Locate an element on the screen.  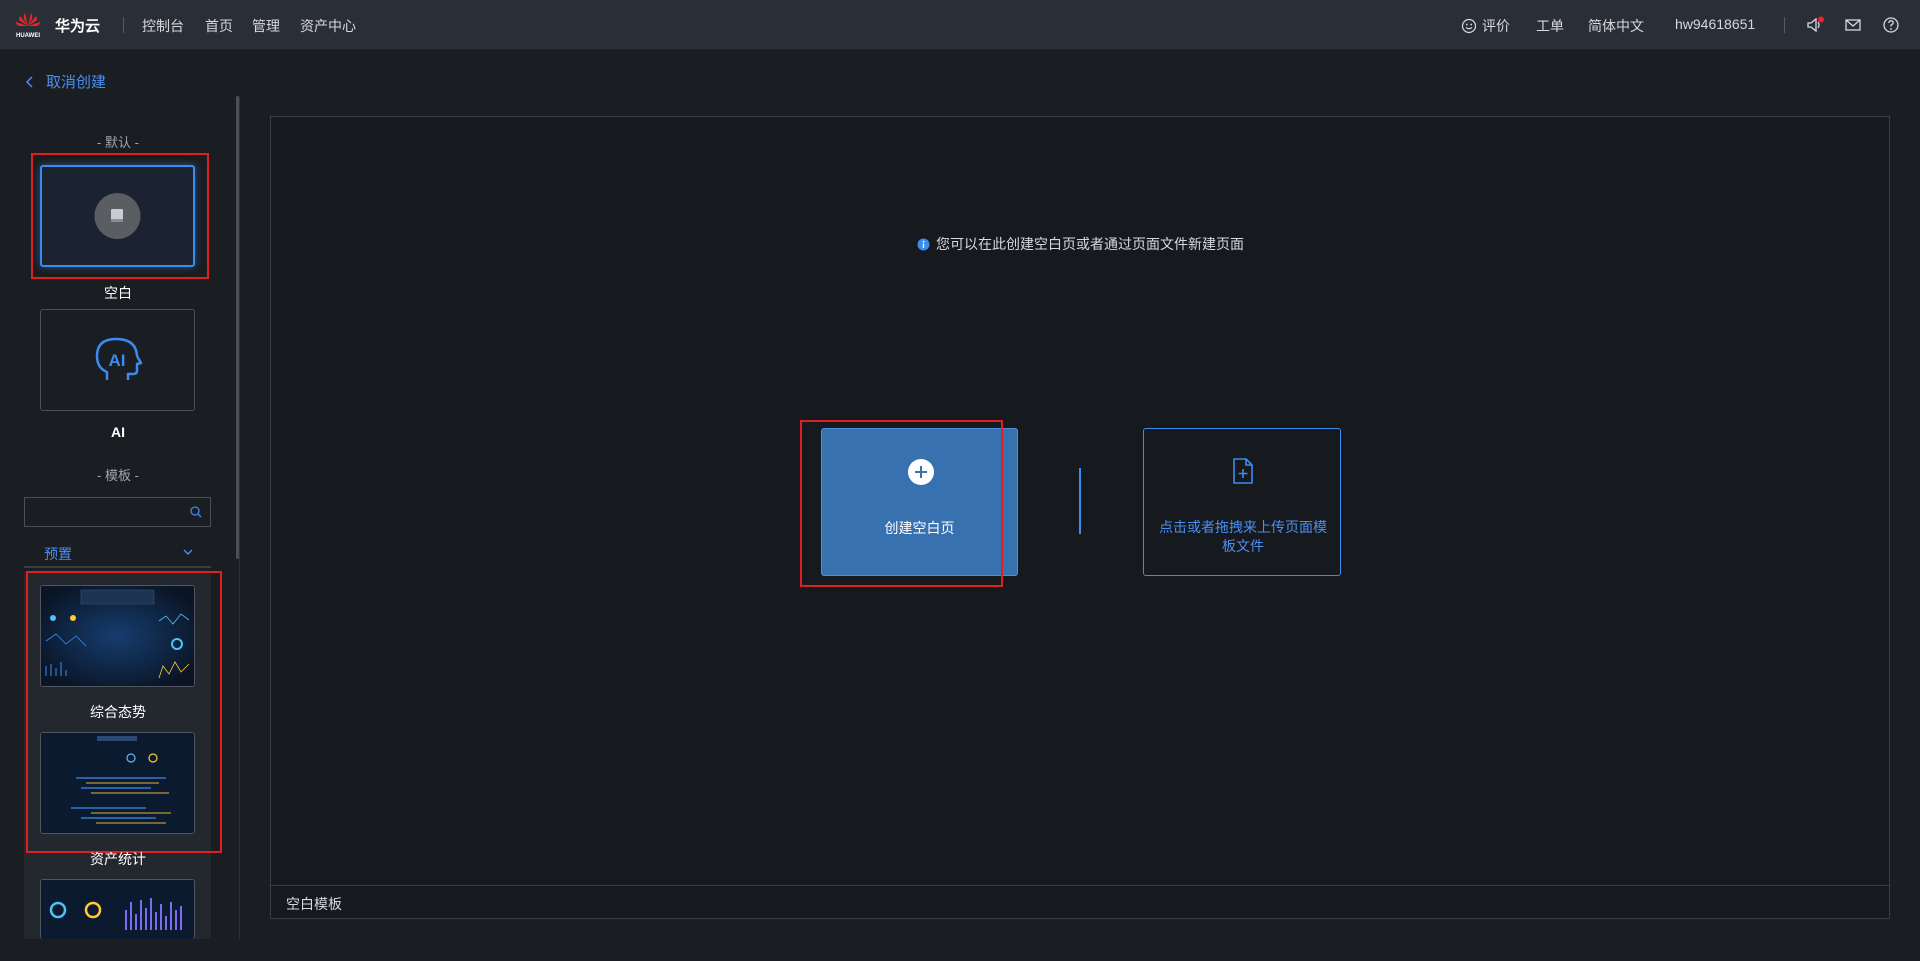
language-selector: 简体中文 is located at coordinates (1616, 26).